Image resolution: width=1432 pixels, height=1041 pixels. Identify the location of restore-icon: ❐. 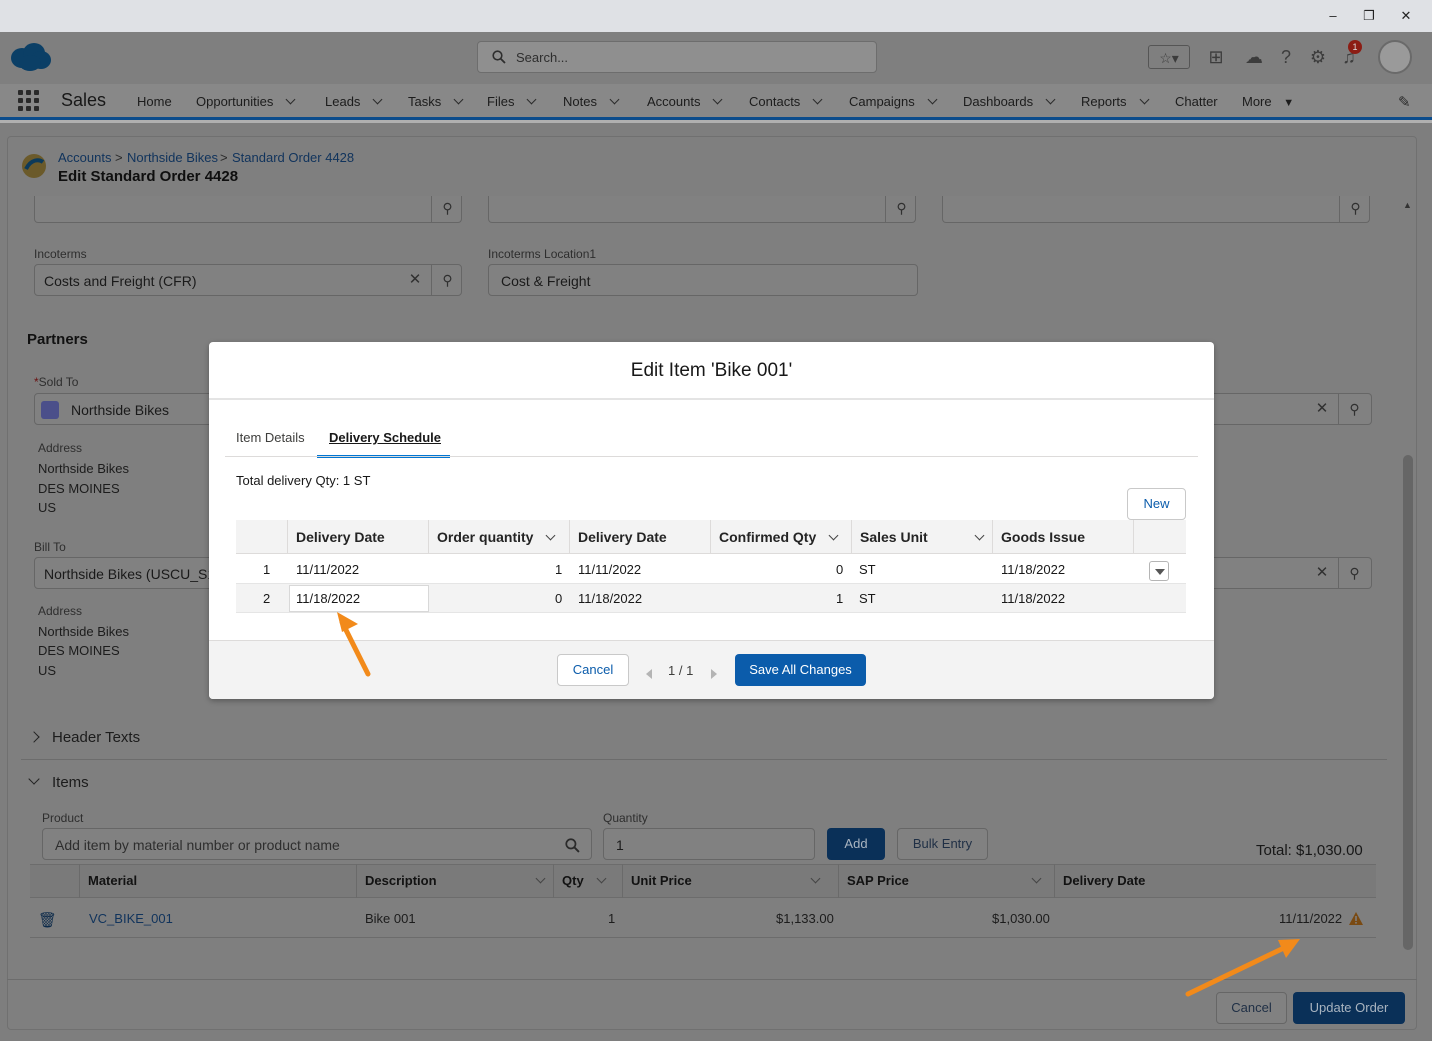
(1369, 16).